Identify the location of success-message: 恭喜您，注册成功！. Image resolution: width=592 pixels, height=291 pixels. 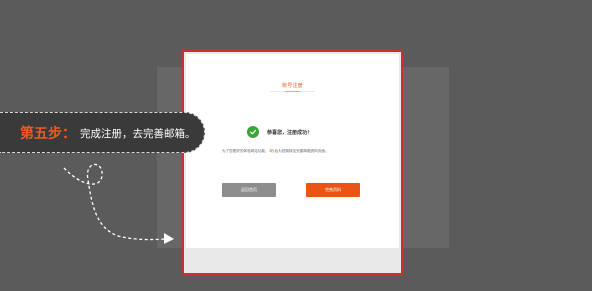
(290, 132).